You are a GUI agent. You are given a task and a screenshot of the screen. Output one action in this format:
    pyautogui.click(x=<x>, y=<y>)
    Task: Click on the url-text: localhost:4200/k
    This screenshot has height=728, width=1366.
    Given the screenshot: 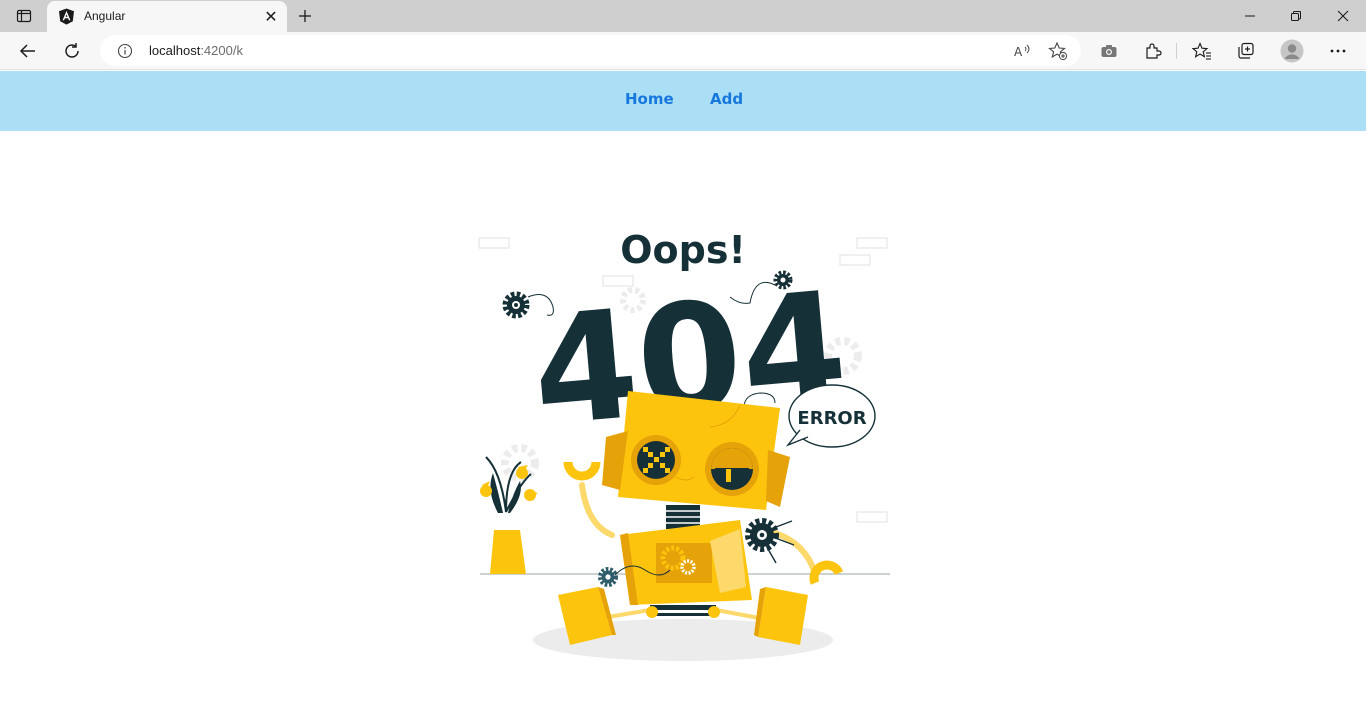 What is the action you would take?
    pyautogui.click(x=196, y=50)
    